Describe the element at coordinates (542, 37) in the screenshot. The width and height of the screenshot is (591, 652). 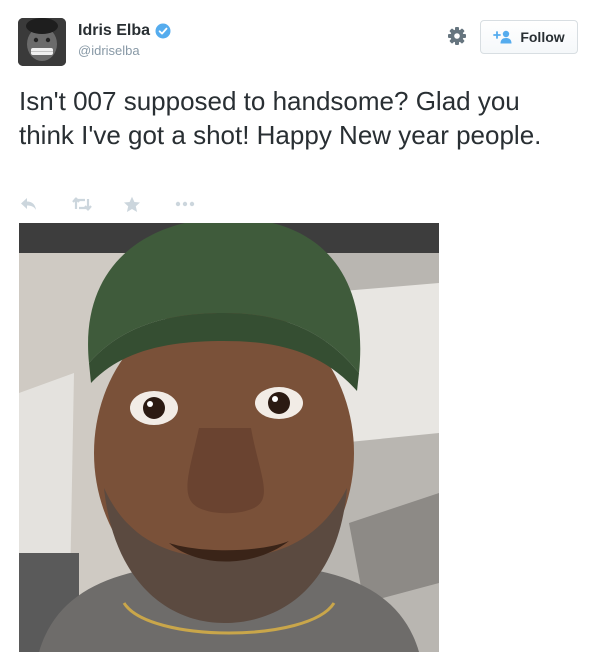
I see `follow-label: Follow` at that location.